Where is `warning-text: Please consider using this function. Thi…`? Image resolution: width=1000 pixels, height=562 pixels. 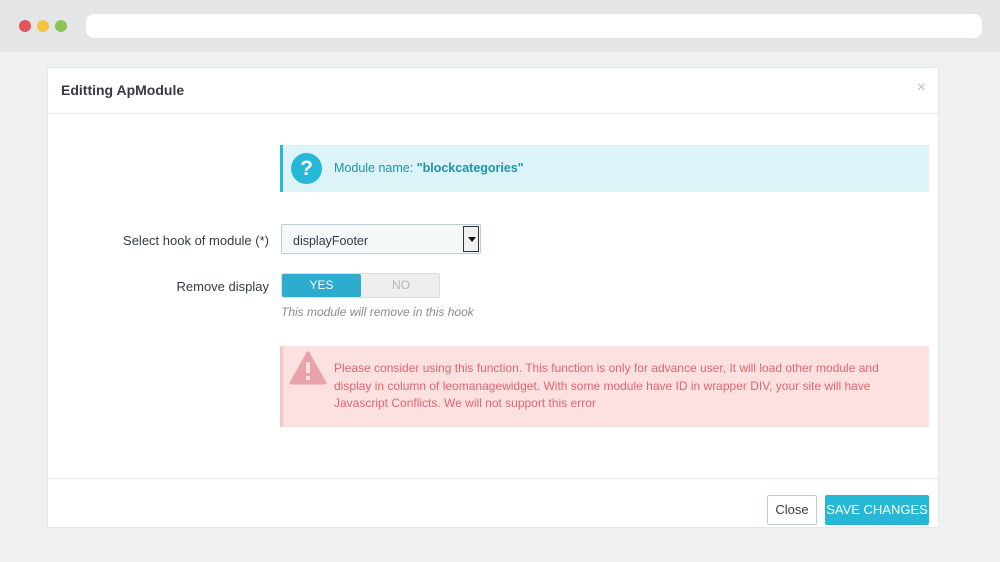 warning-text: Please consider using this function. Thi… is located at coordinates (606, 385).